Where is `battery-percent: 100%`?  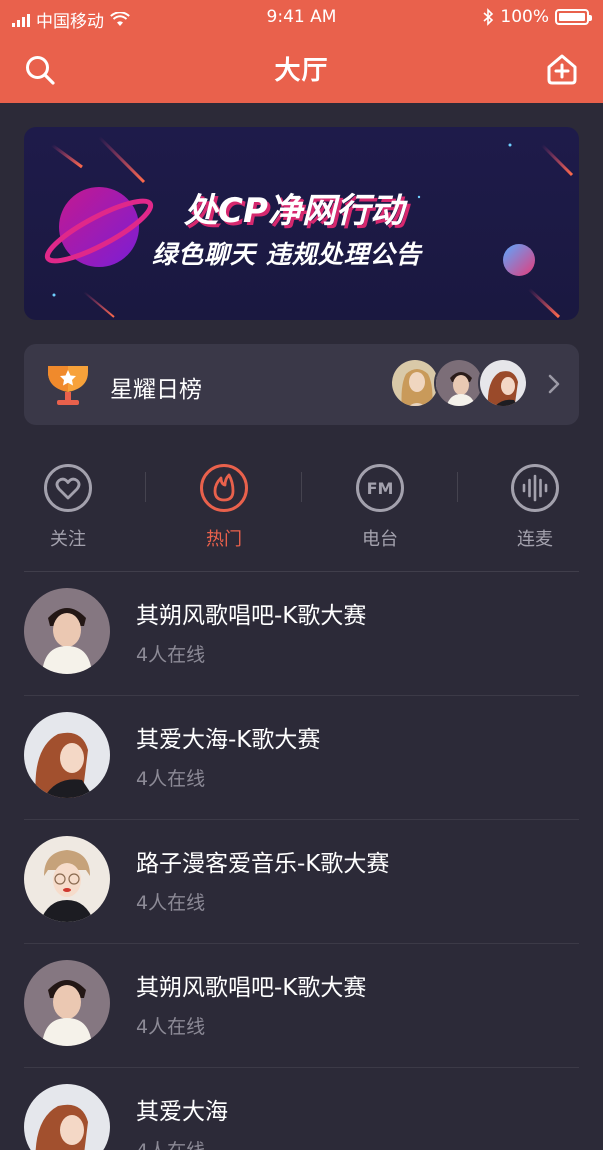 battery-percent: 100% is located at coordinates (524, 17).